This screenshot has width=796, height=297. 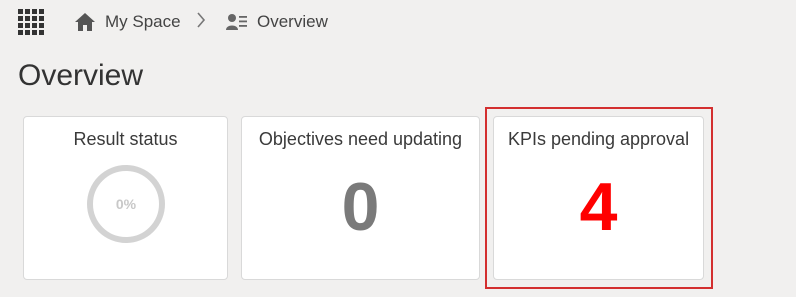 What do you see at coordinates (85, 22) in the screenshot?
I see `home-icon` at bounding box center [85, 22].